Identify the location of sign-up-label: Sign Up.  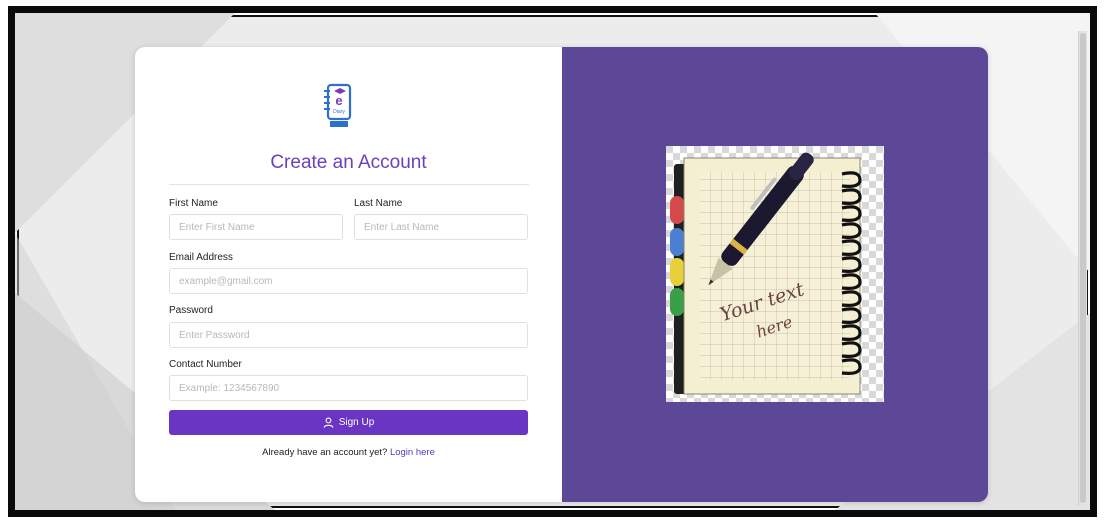
(356, 422).